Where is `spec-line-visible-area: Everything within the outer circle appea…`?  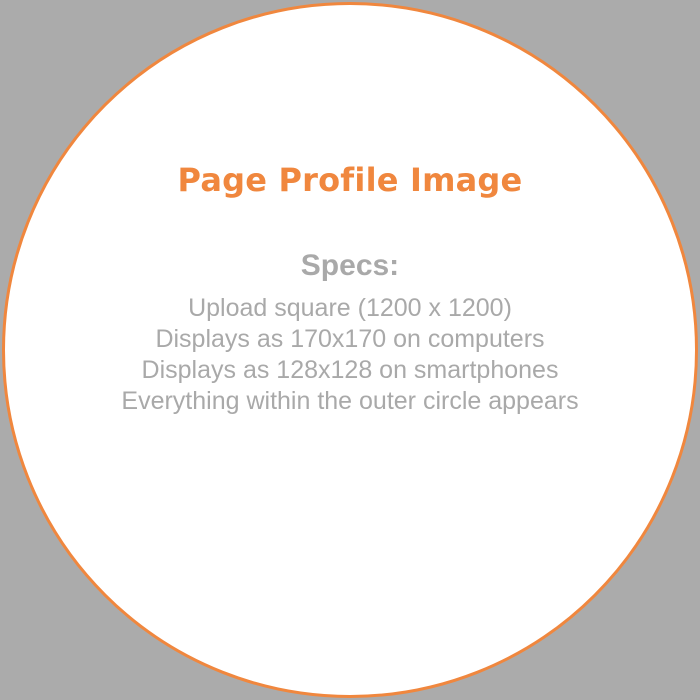 spec-line-visible-area: Everything within the outer circle appea… is located at coordinates (350, 401).